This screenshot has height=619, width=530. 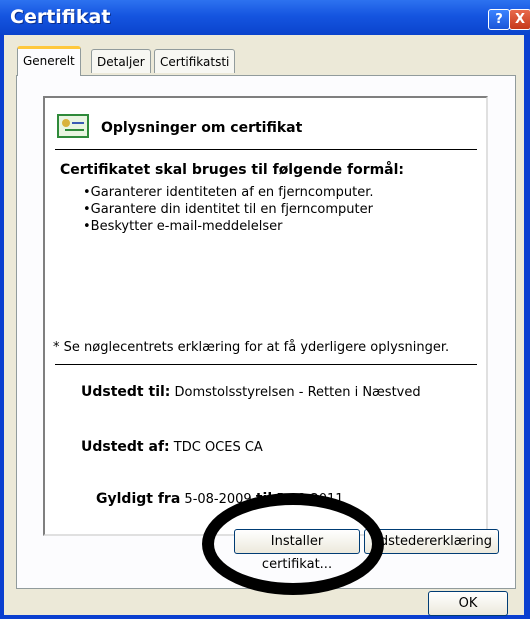 I want to click on issued-to-value: Domstolsstyrelsen - Retten i Næstved, so click(x=297, y=392).